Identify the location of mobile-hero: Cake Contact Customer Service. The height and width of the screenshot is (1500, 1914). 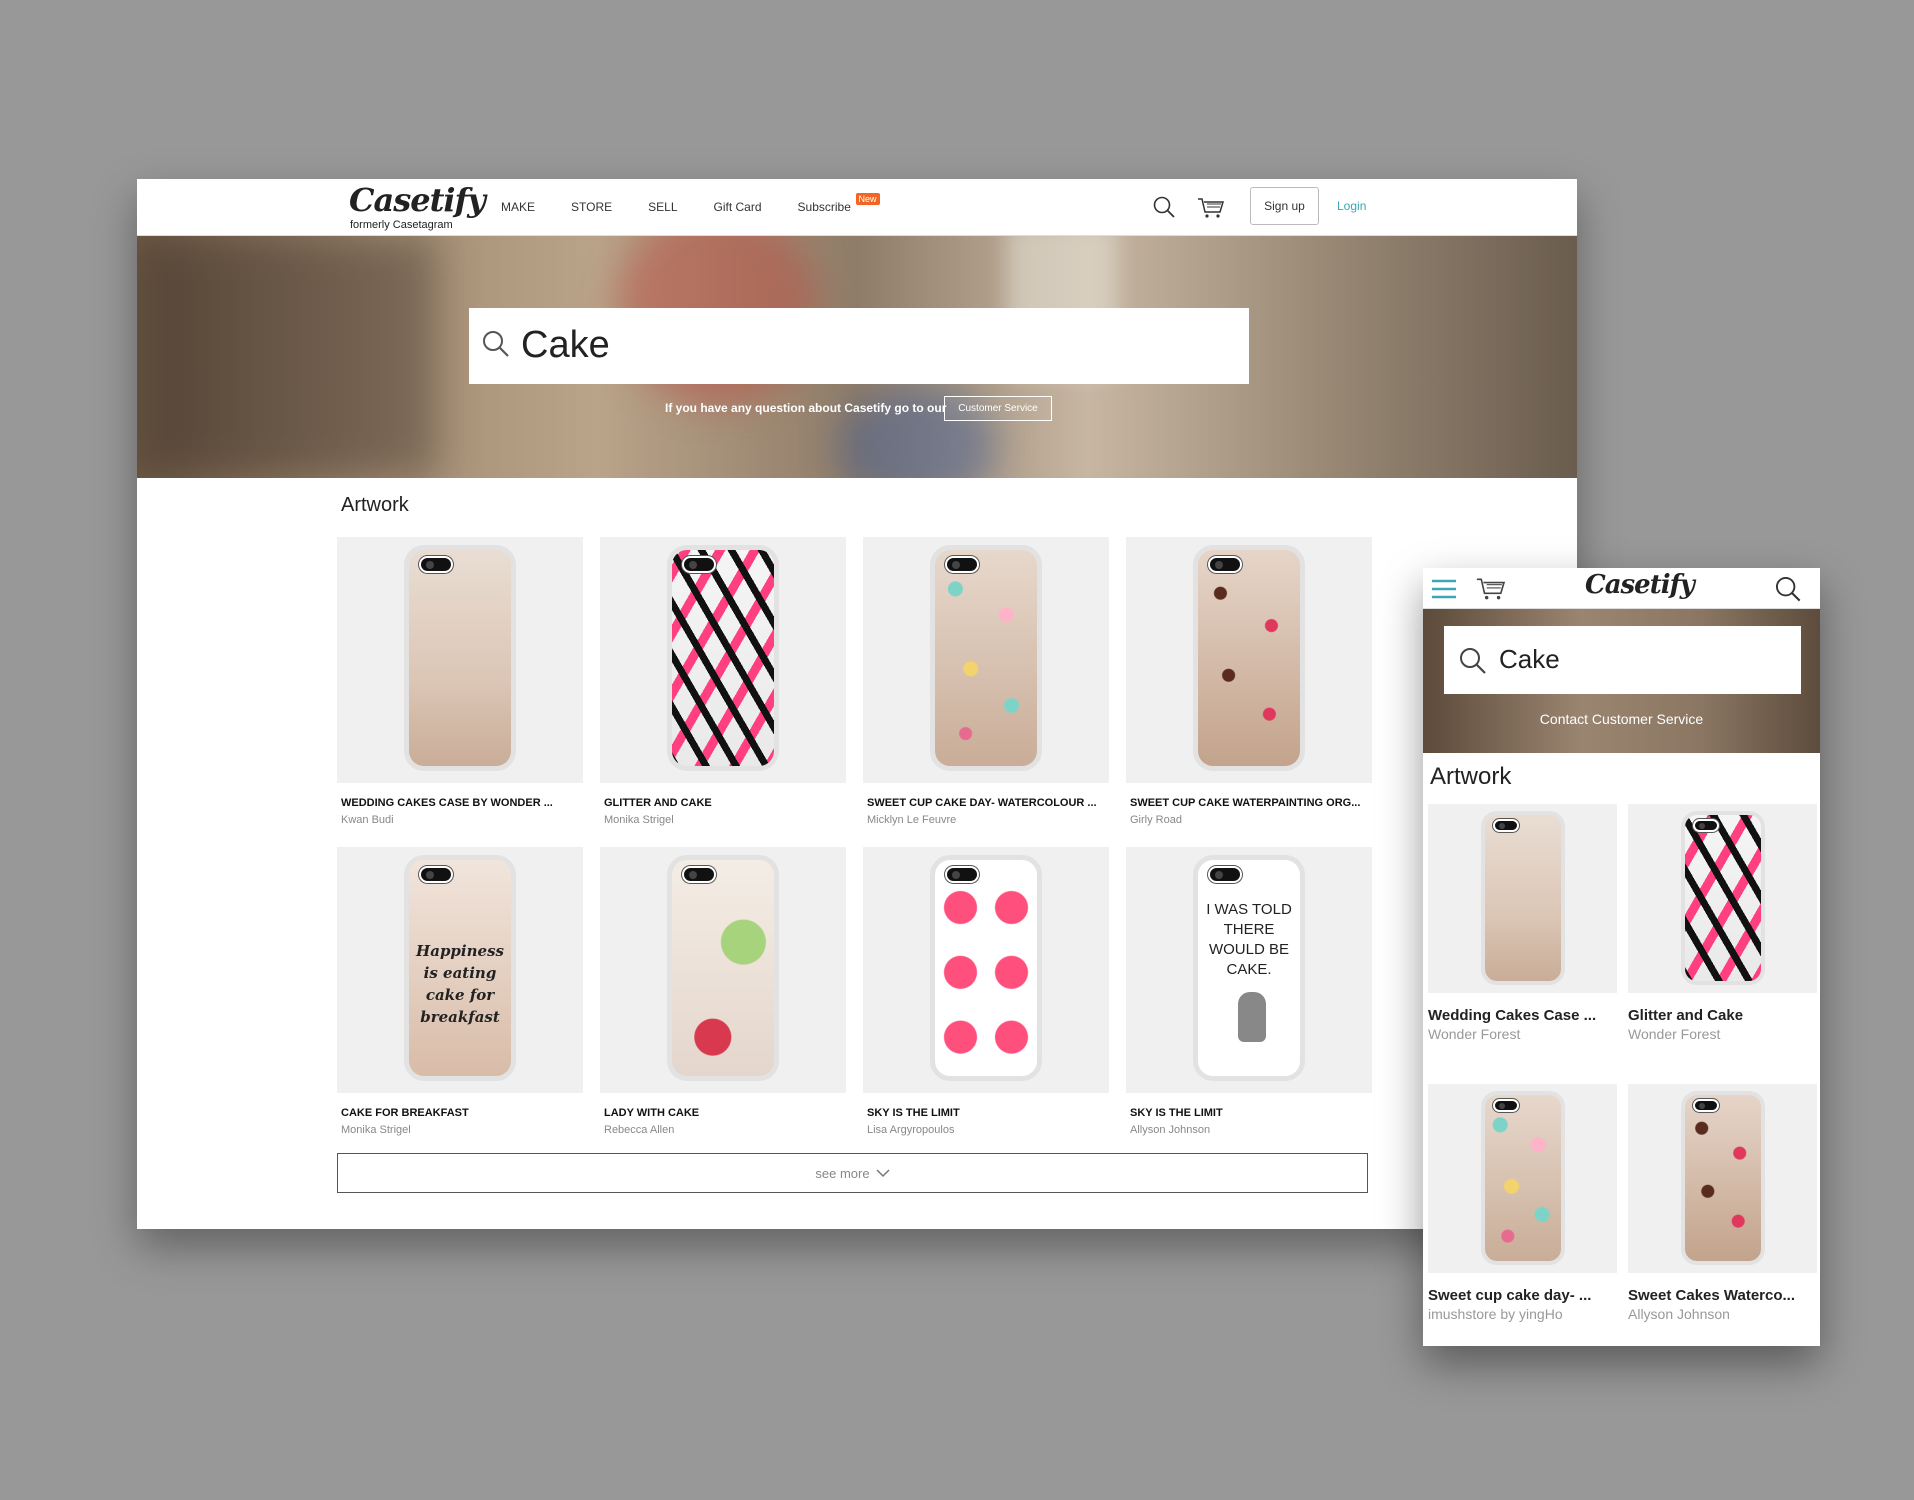
(1621, 681).